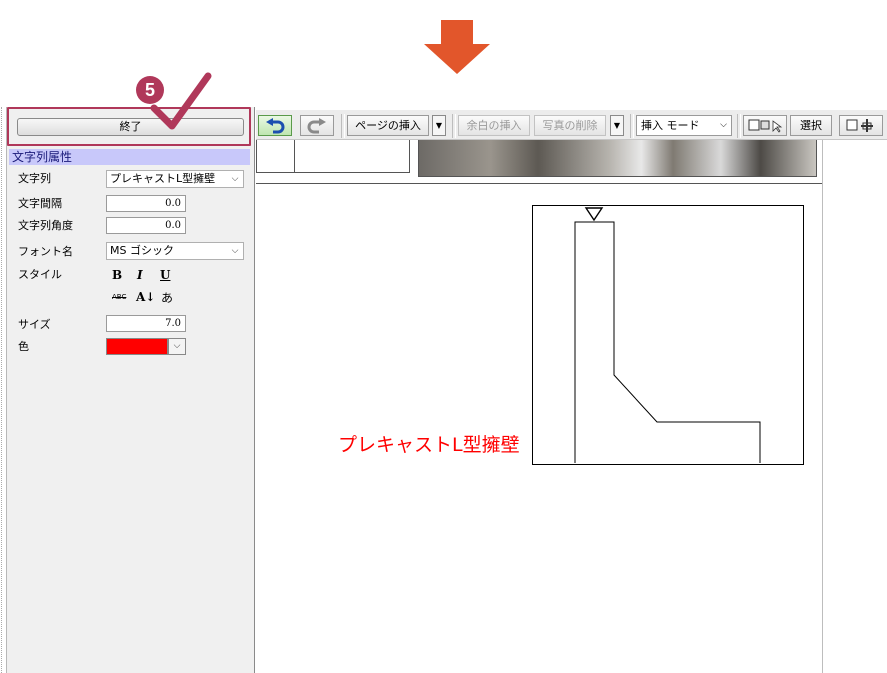  What do you see at coordinates (146, 225) in the screenshot?
I see `angle-input: 0.0` at bounding box center [146, 225].